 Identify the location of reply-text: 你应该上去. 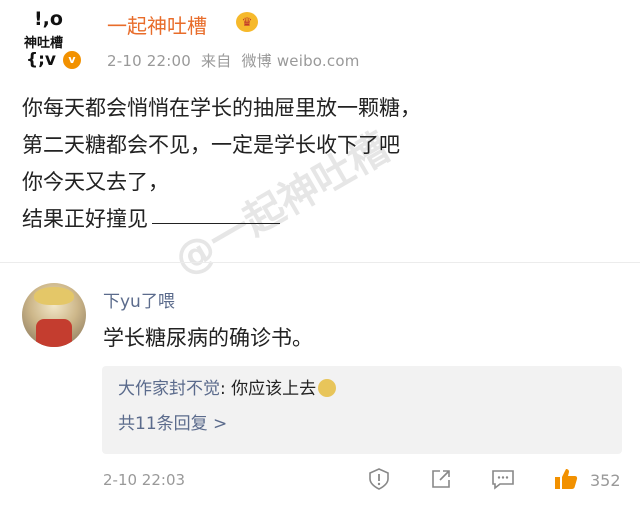
(274, 389).